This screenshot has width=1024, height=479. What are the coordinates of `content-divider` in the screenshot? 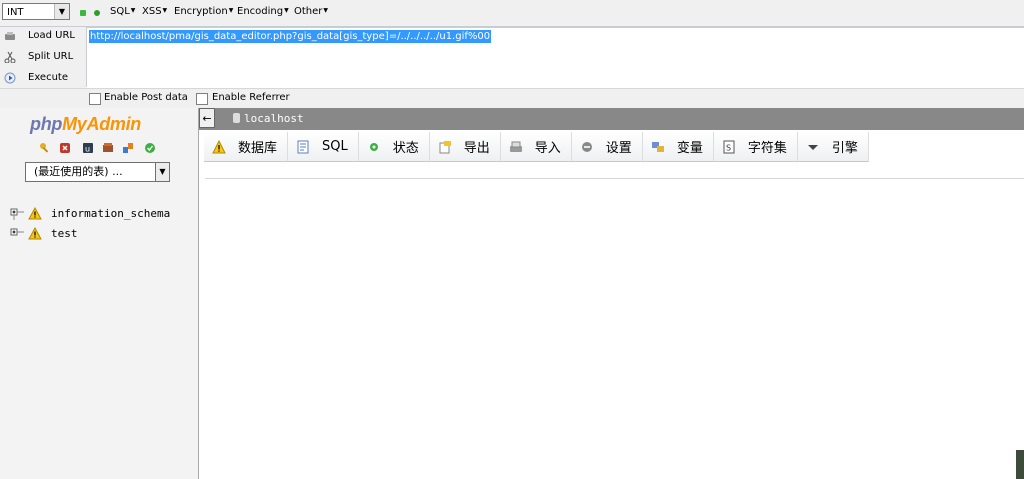 It's located at (614, 178).